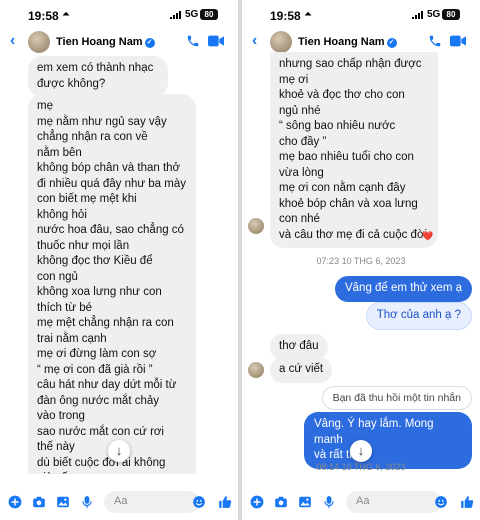 The image size is (480, 520). What do you see at coordinates (396, 398) in the screenshot?
I see `unsent-message-notice: Bạn đã thu hồi một tin nhắn` at bounding box center [396, 398].